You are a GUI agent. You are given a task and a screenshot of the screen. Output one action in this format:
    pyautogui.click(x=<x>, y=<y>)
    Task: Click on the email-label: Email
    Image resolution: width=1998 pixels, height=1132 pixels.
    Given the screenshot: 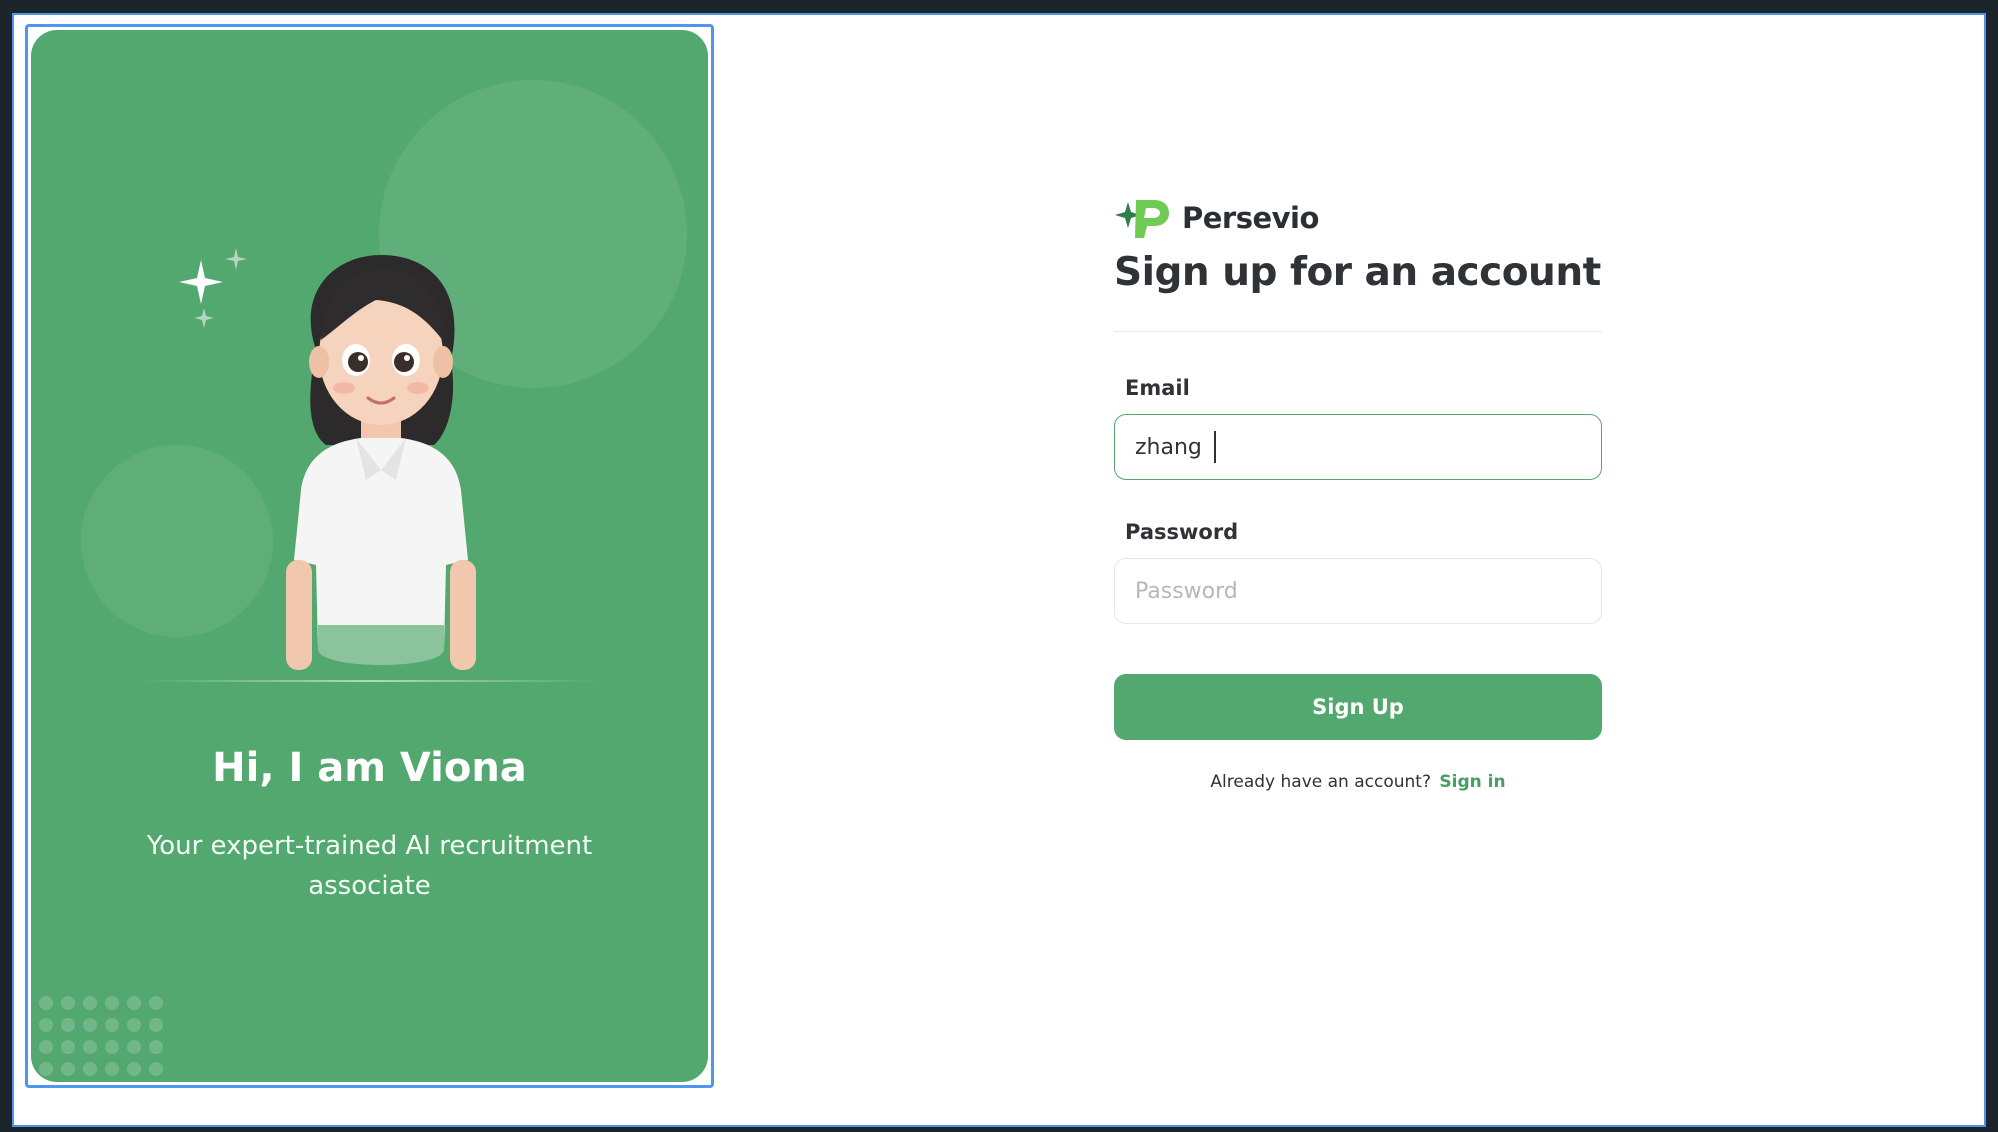 What is the action you would take?
    pyautogui.click(x=1157, y=388)
    